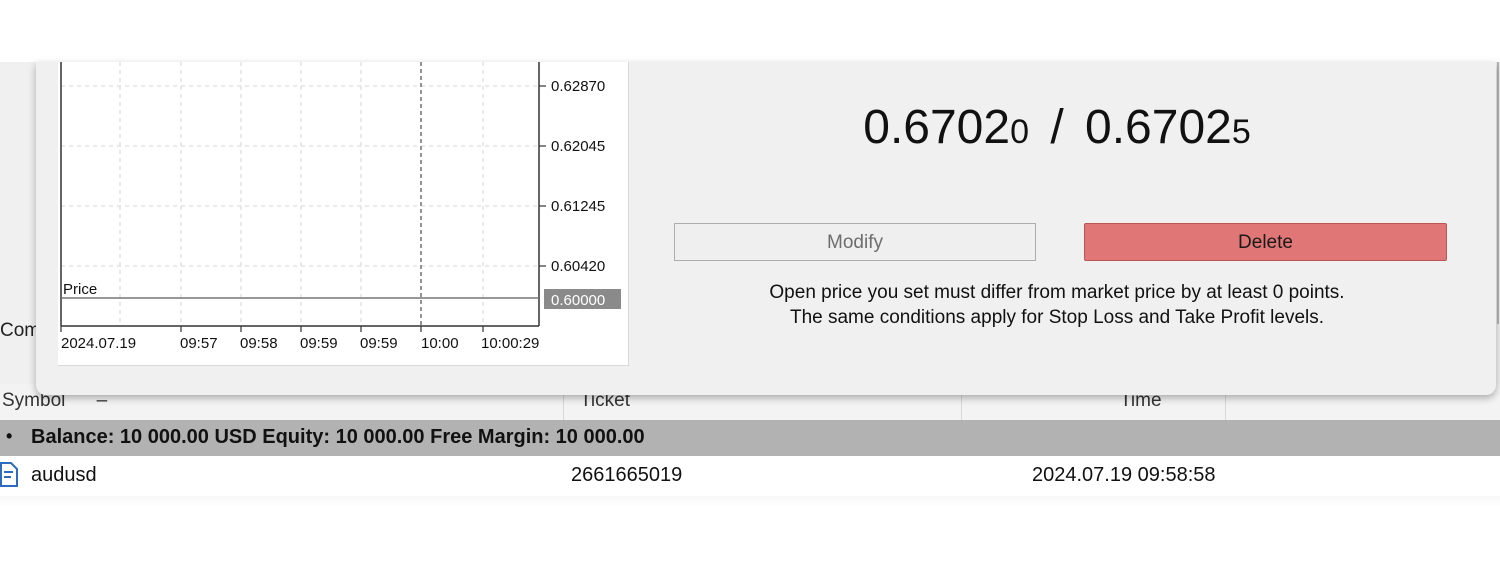  I want to click on window-border, so click(1498, 193).